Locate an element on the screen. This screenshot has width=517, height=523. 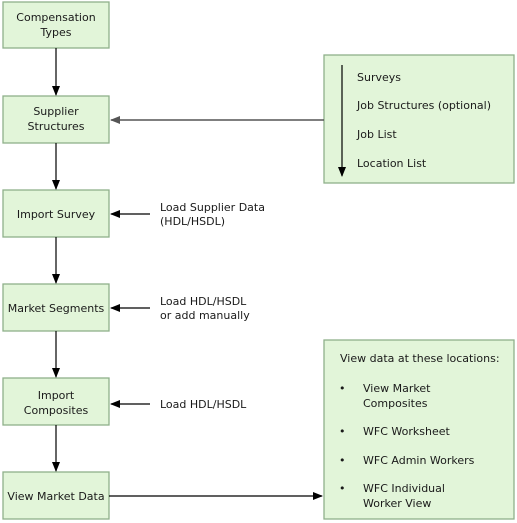
input-item: Surveys is located at coordinates (379, 77).